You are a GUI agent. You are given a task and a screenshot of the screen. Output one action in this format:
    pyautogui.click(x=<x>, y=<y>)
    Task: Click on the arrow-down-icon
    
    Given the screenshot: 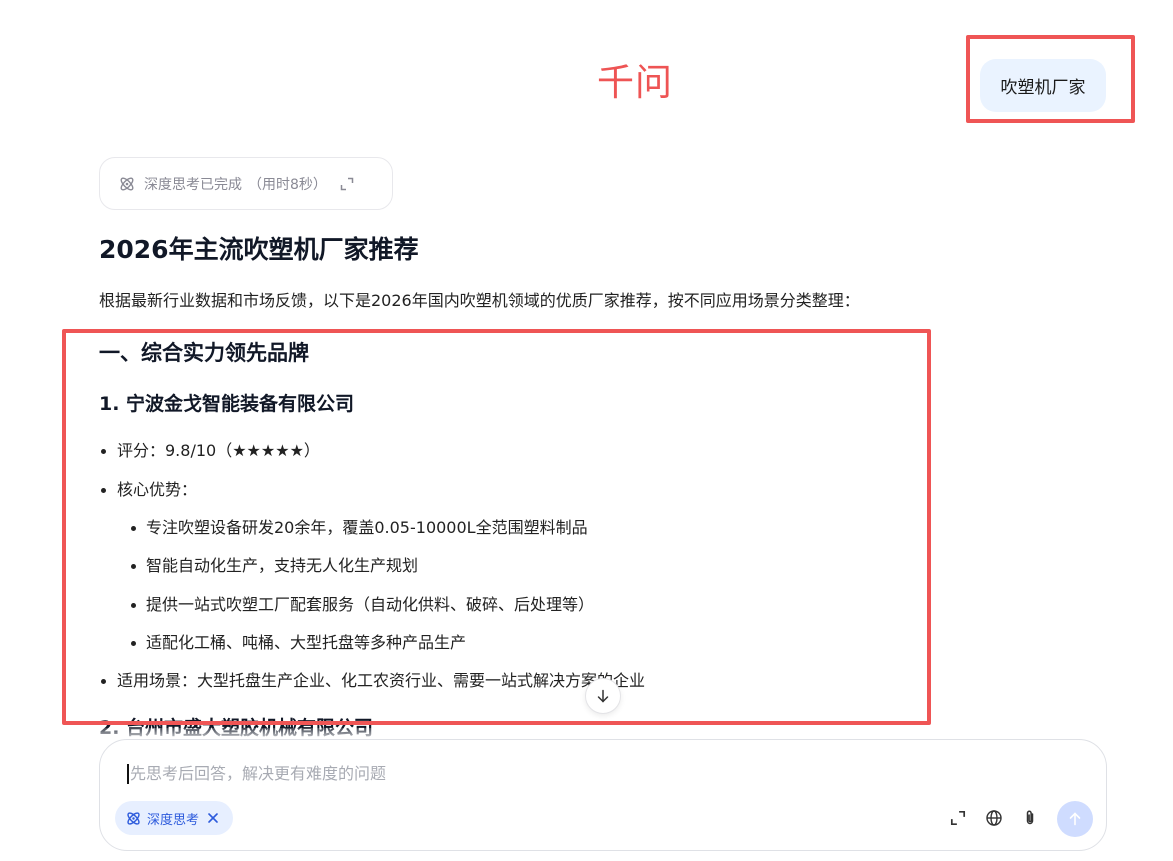 What is the action you would take?
    pyautogui.click(x=603, y=696)
    